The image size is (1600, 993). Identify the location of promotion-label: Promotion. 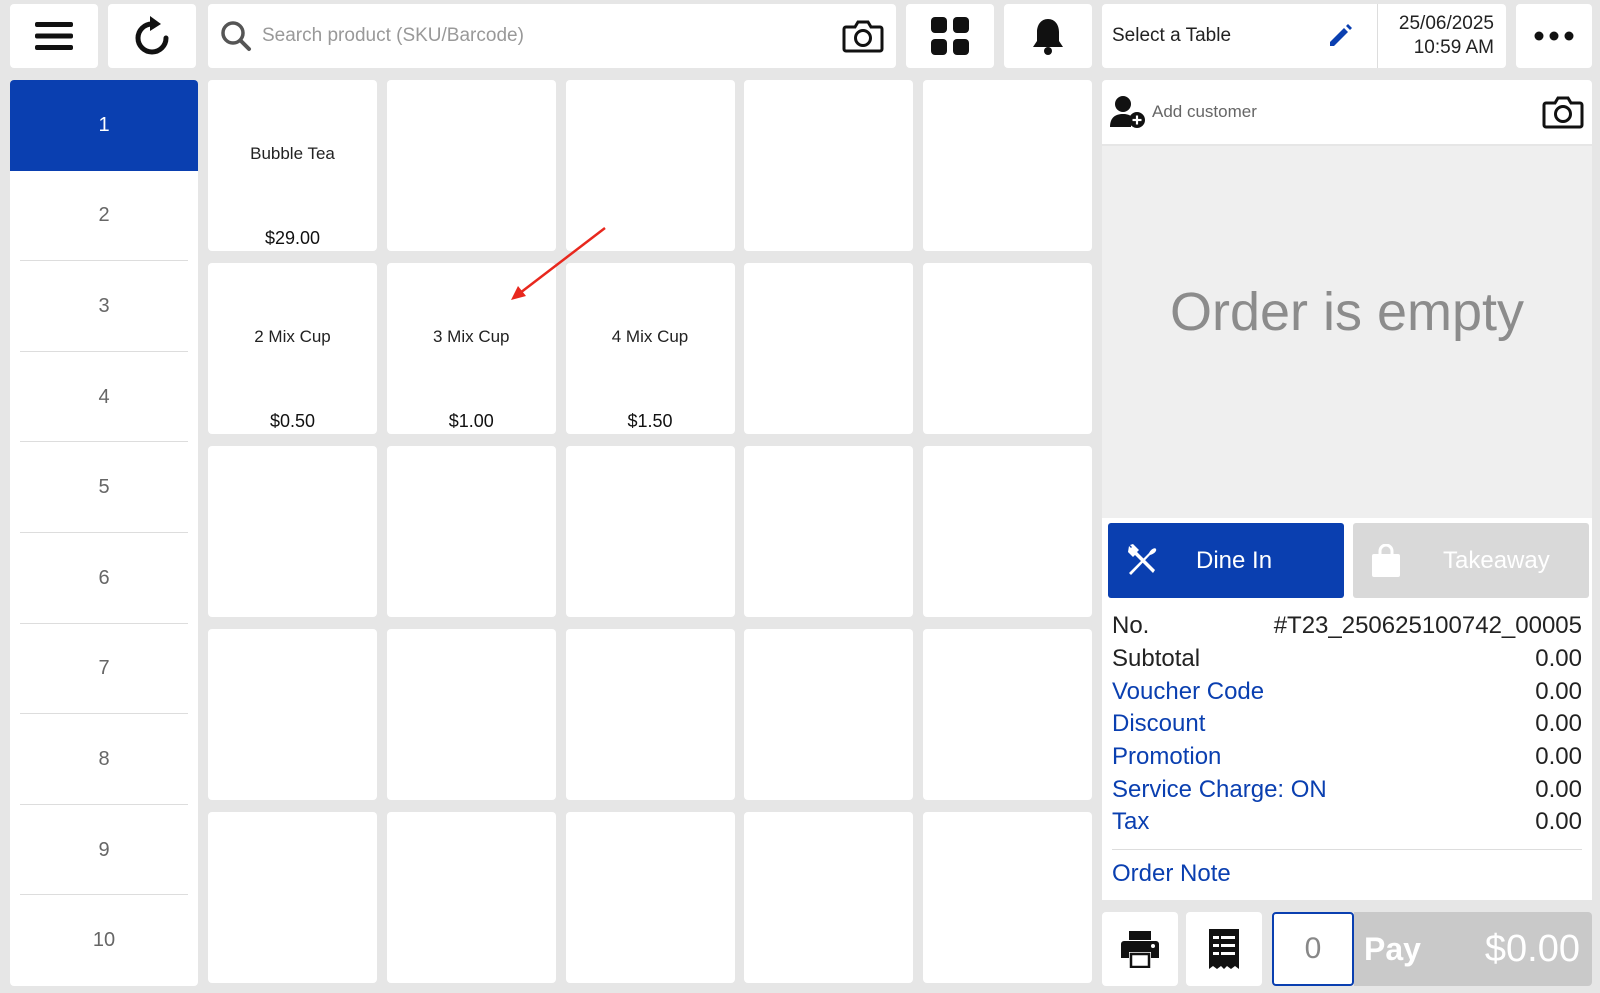
(1166, 757).